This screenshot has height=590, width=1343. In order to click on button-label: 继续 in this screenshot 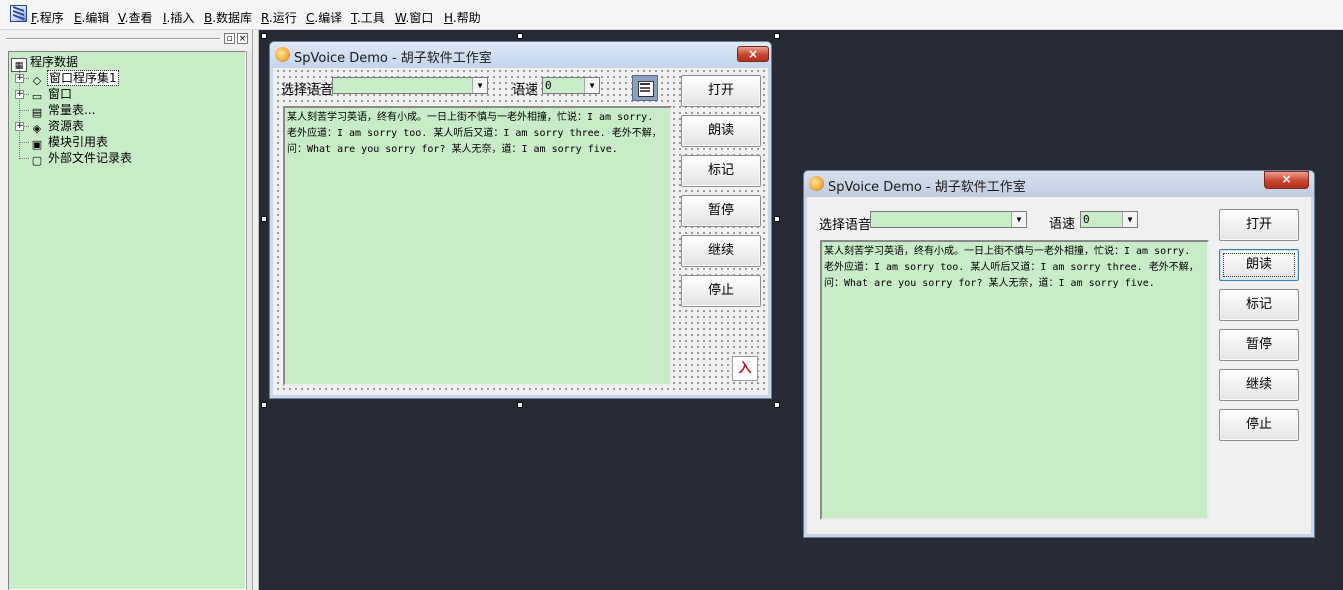, I will do `click(720, 250)`.